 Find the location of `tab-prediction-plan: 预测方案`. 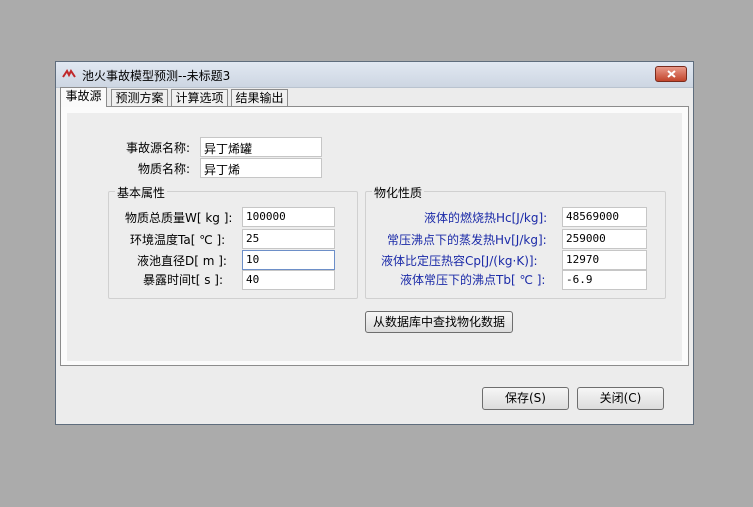

tab-prediction-plan: 预测方案 is located at coordinates (139, 97).